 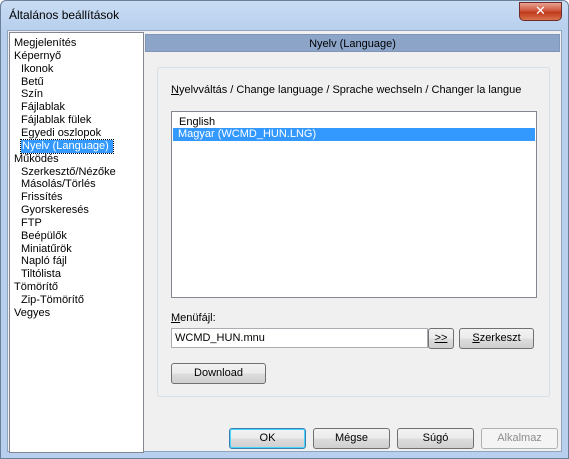 I want to click on tree-item: Gyorskeresés, so click(x=55, y=210).